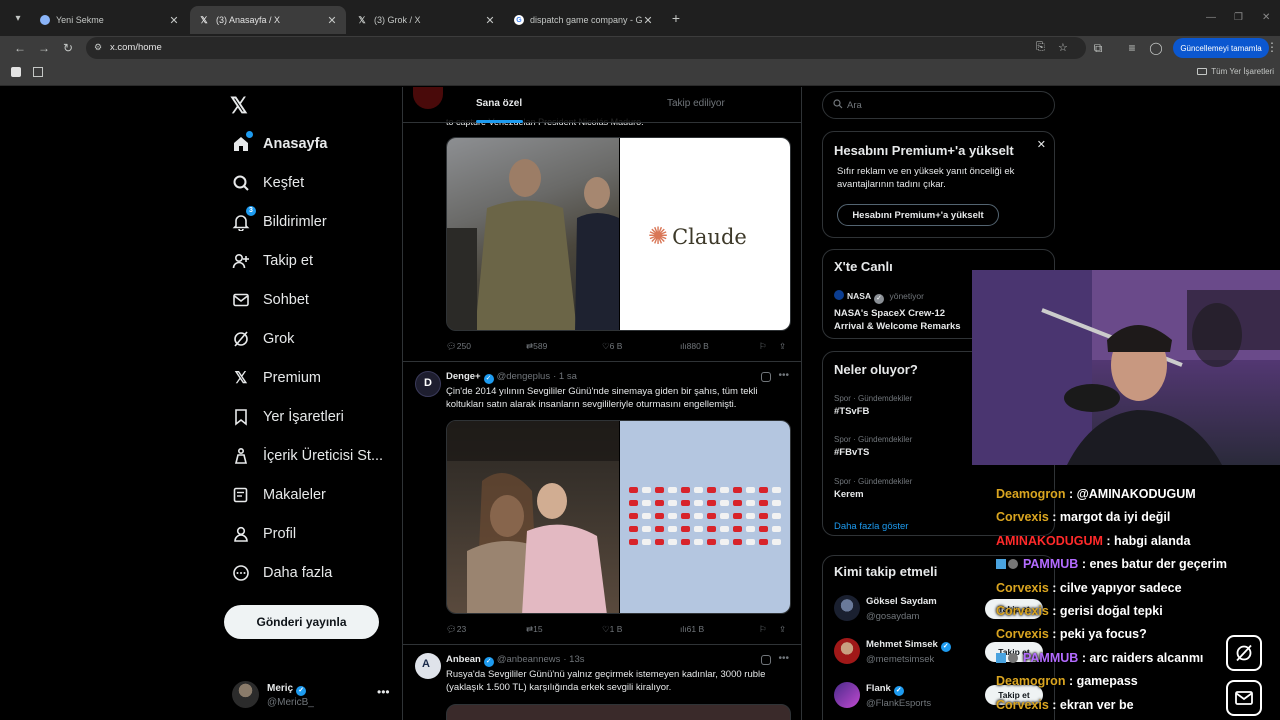 This screenshot has width=1280, height=720. I want to click on site-info-icon: ⚙, so click(100, 48).